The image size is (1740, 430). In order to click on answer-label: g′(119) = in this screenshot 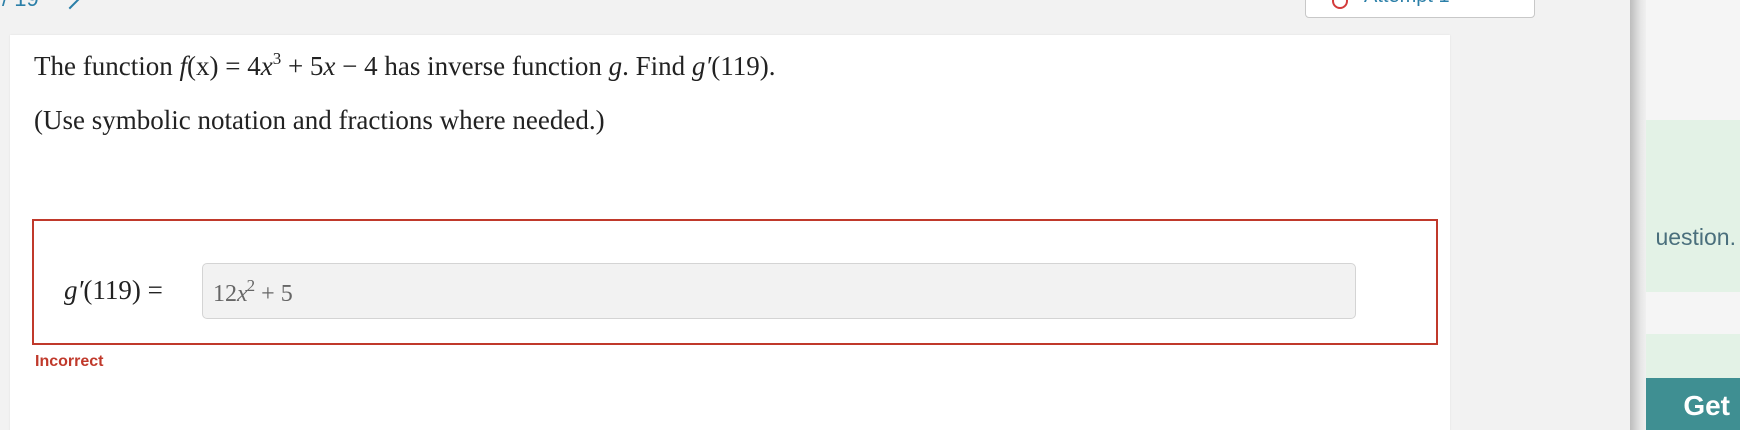, I will do `click(113, 290)`.